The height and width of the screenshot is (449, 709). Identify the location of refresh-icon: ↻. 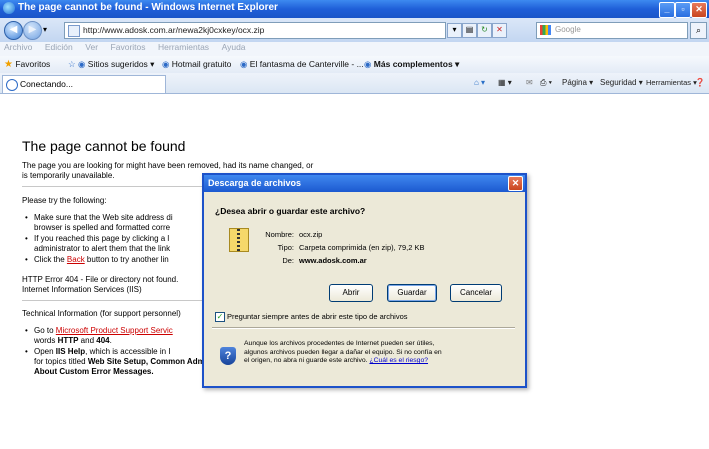
(484, 30).